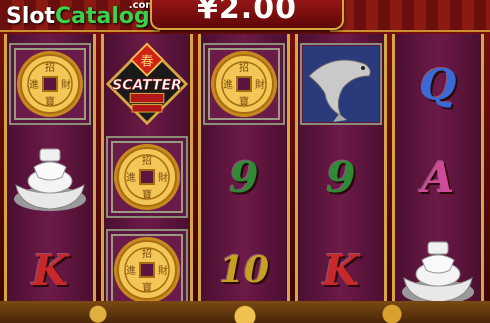 The height and width of the screenshot is (323, 490). What do you see at coordinates (81, 14) in the screenshot?
I see `watermark: SlotCatalog .com` at bounding box center [81, 14].